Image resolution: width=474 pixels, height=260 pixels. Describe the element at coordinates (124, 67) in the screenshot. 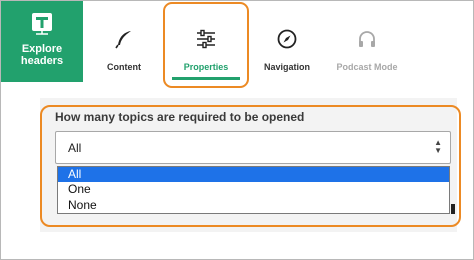

I see `tab-content-label: Content` at that location.